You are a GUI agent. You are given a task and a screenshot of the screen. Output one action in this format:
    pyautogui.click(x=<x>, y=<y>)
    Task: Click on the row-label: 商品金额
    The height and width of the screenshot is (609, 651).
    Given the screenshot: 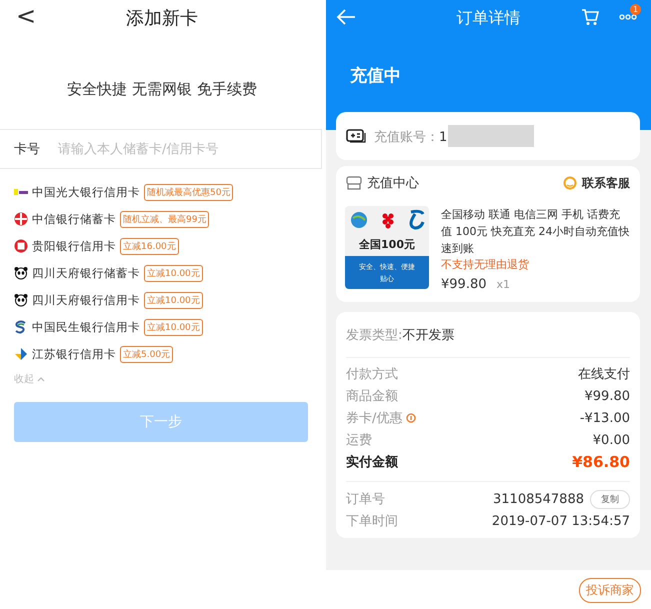 What is the action you would take?
    pyautogui.click(x=372, y=396)
    